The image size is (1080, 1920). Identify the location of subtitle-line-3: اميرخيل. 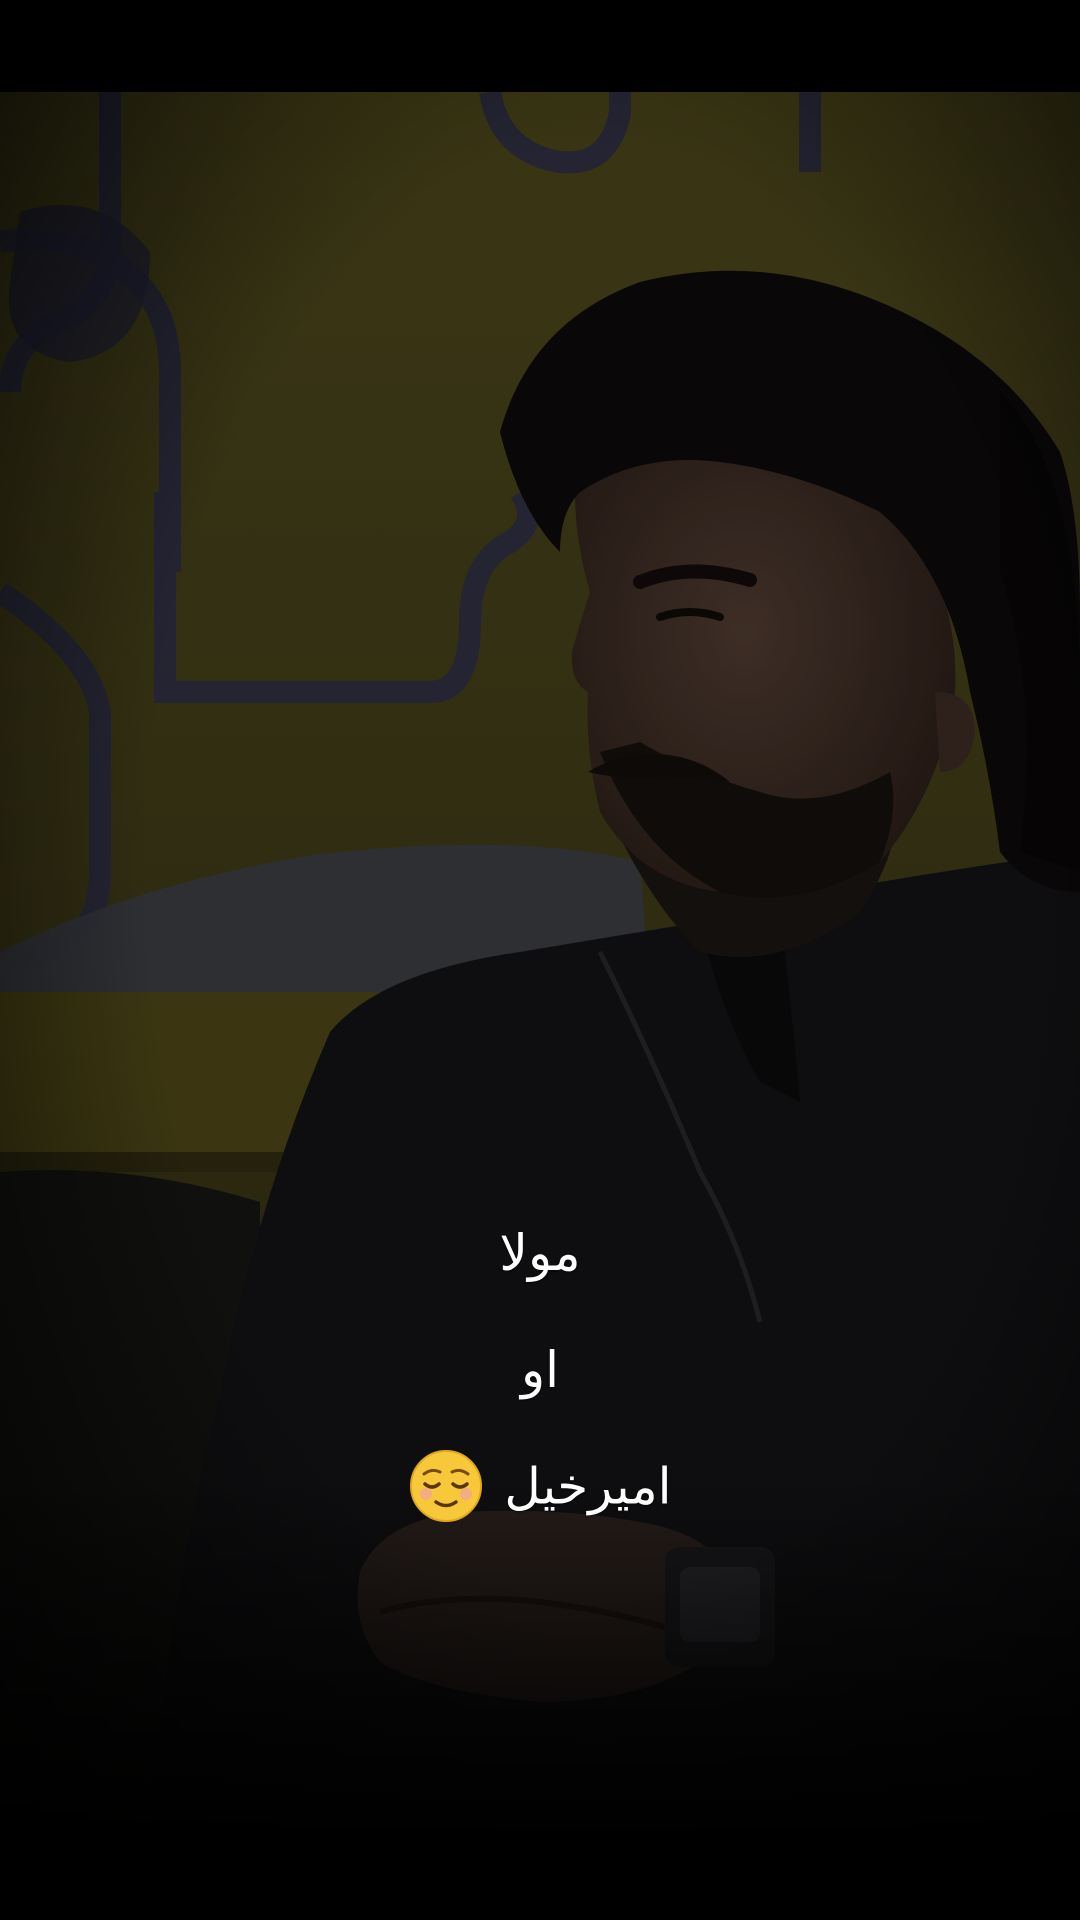
(540, 1490).